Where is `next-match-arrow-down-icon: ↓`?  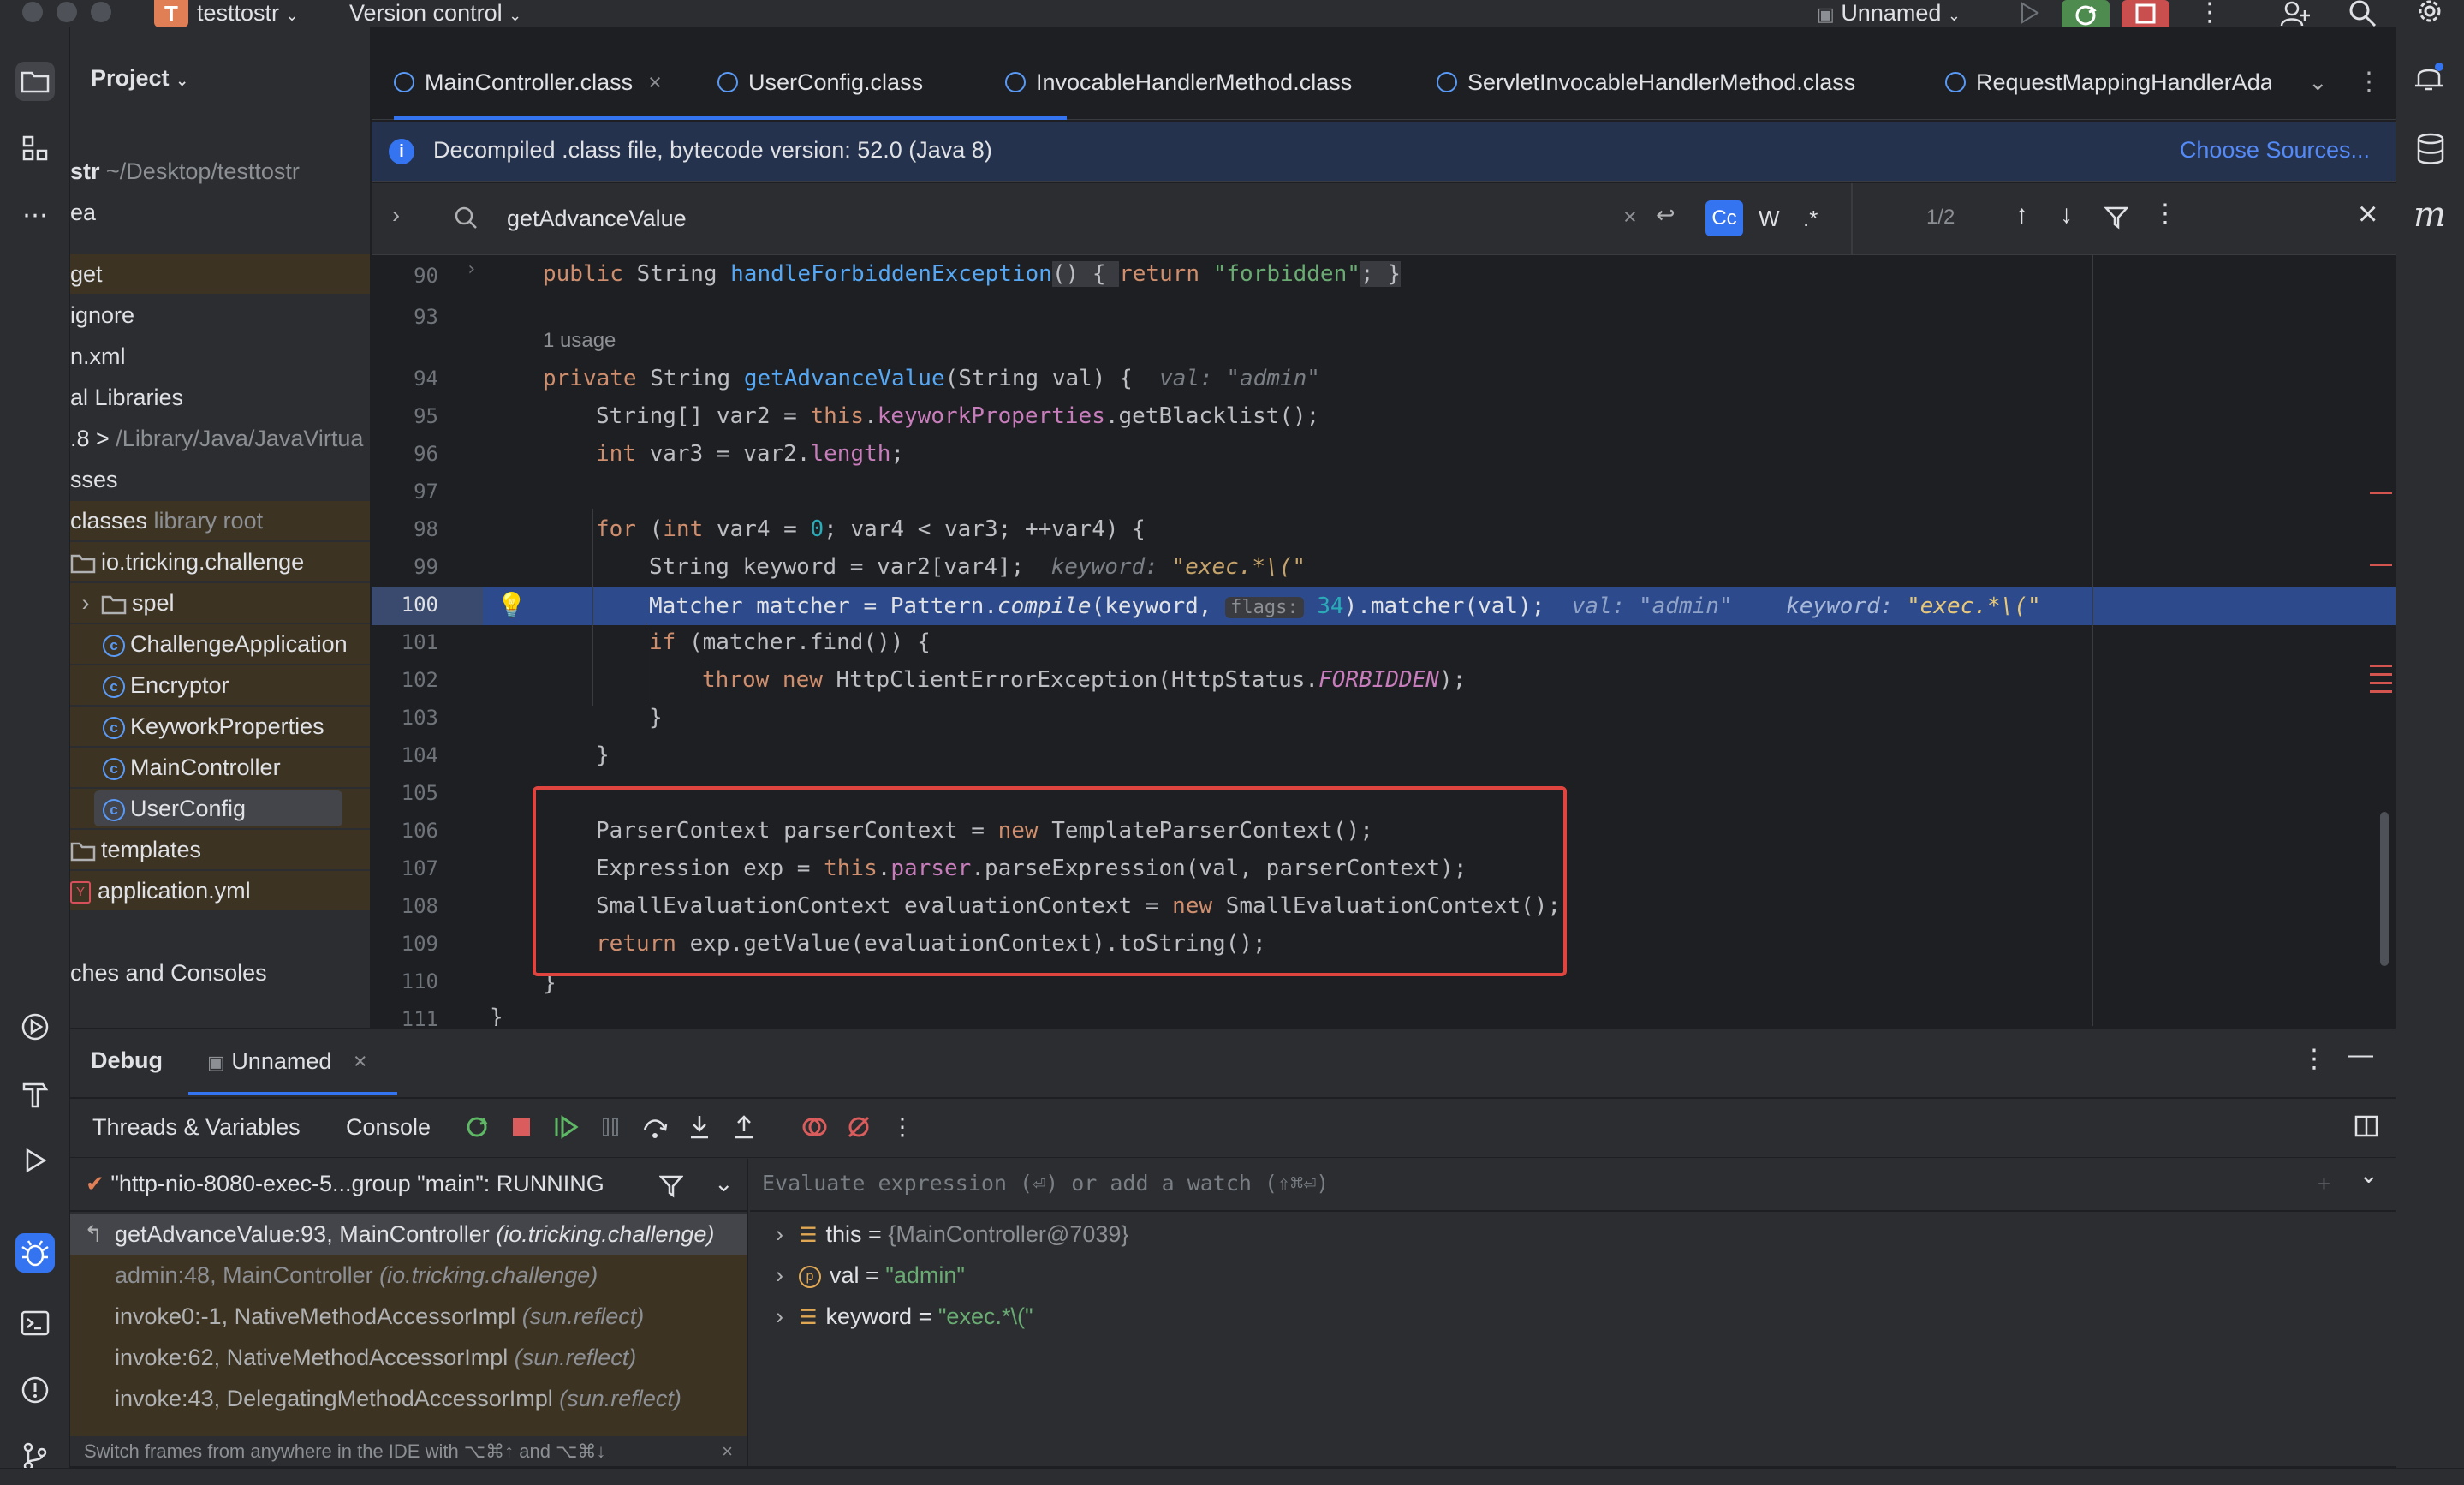
next-match-arrow-down-icon: ↓ is located at coordinates (2066, 215).